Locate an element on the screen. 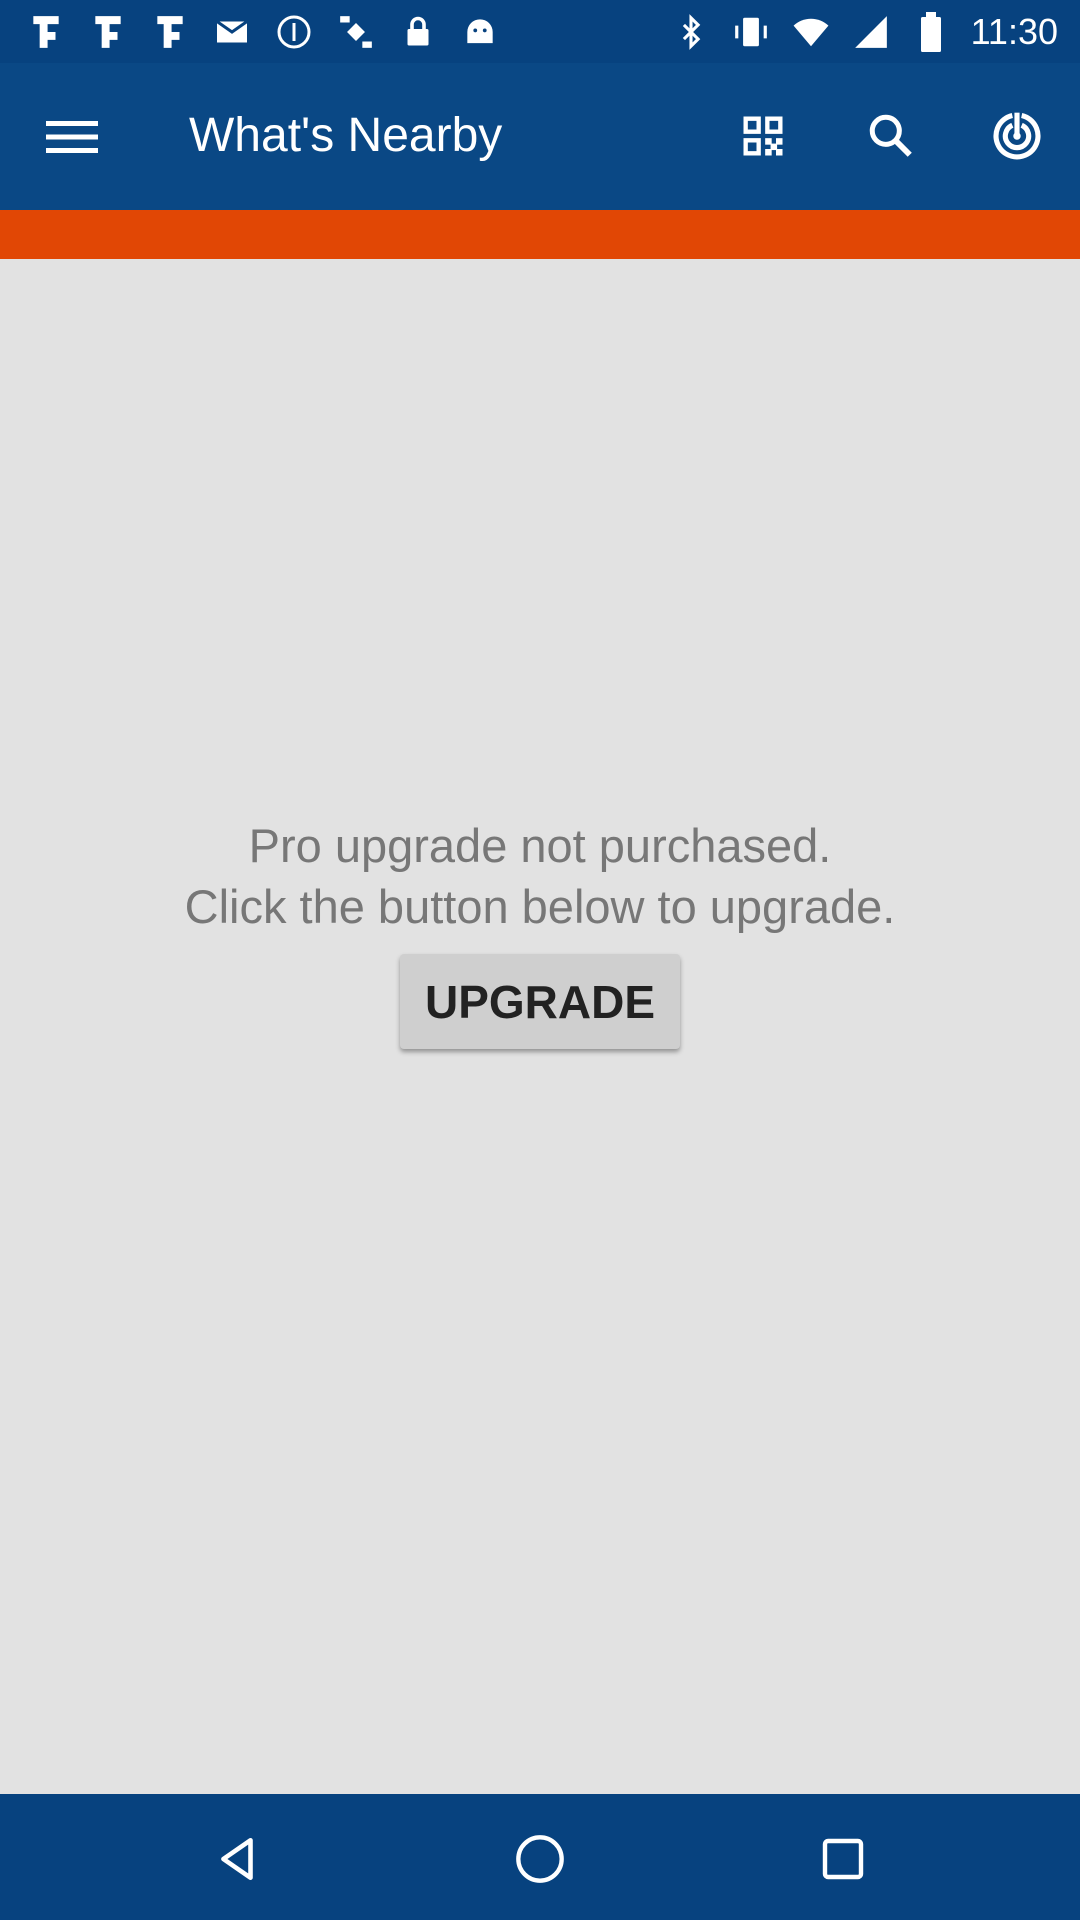 The height and width of the screenshot is (1920, 1080). bluetooth-icon is located at coordinates (691, 32).